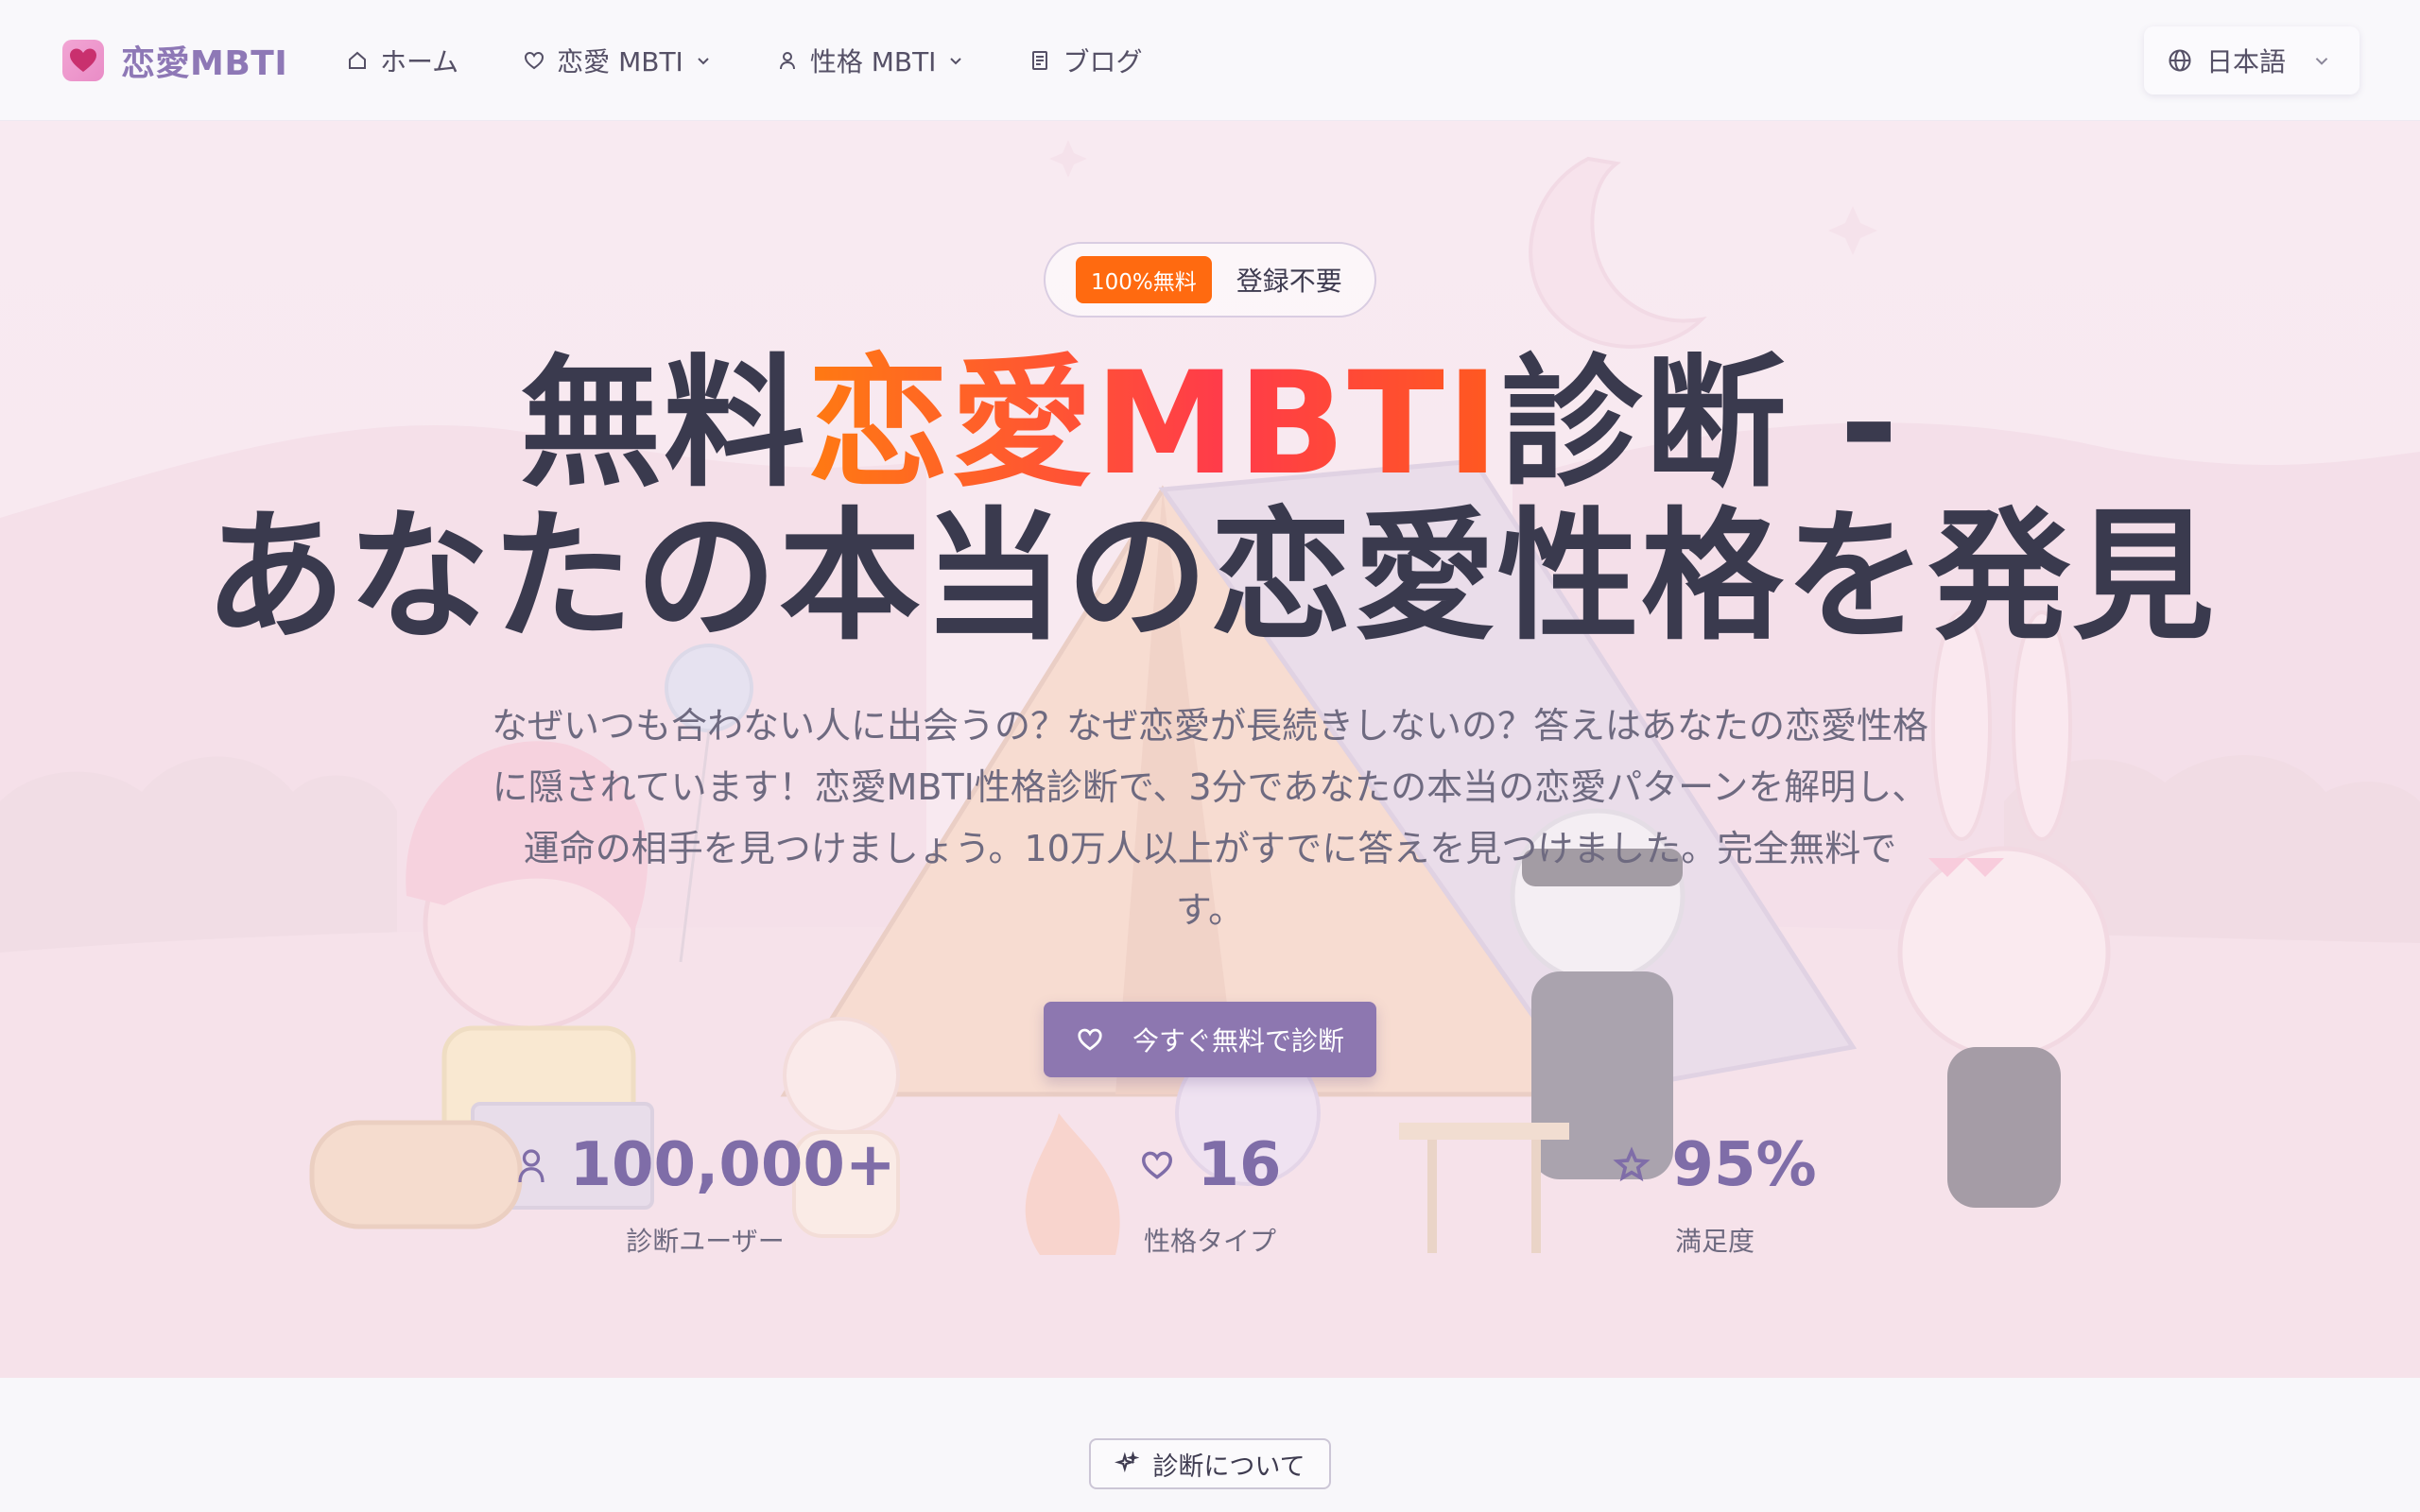 Image resolution: width=2420 pixels, height=1512 pixels. I want to click on language-label: 日本語, so click(2246, 61).